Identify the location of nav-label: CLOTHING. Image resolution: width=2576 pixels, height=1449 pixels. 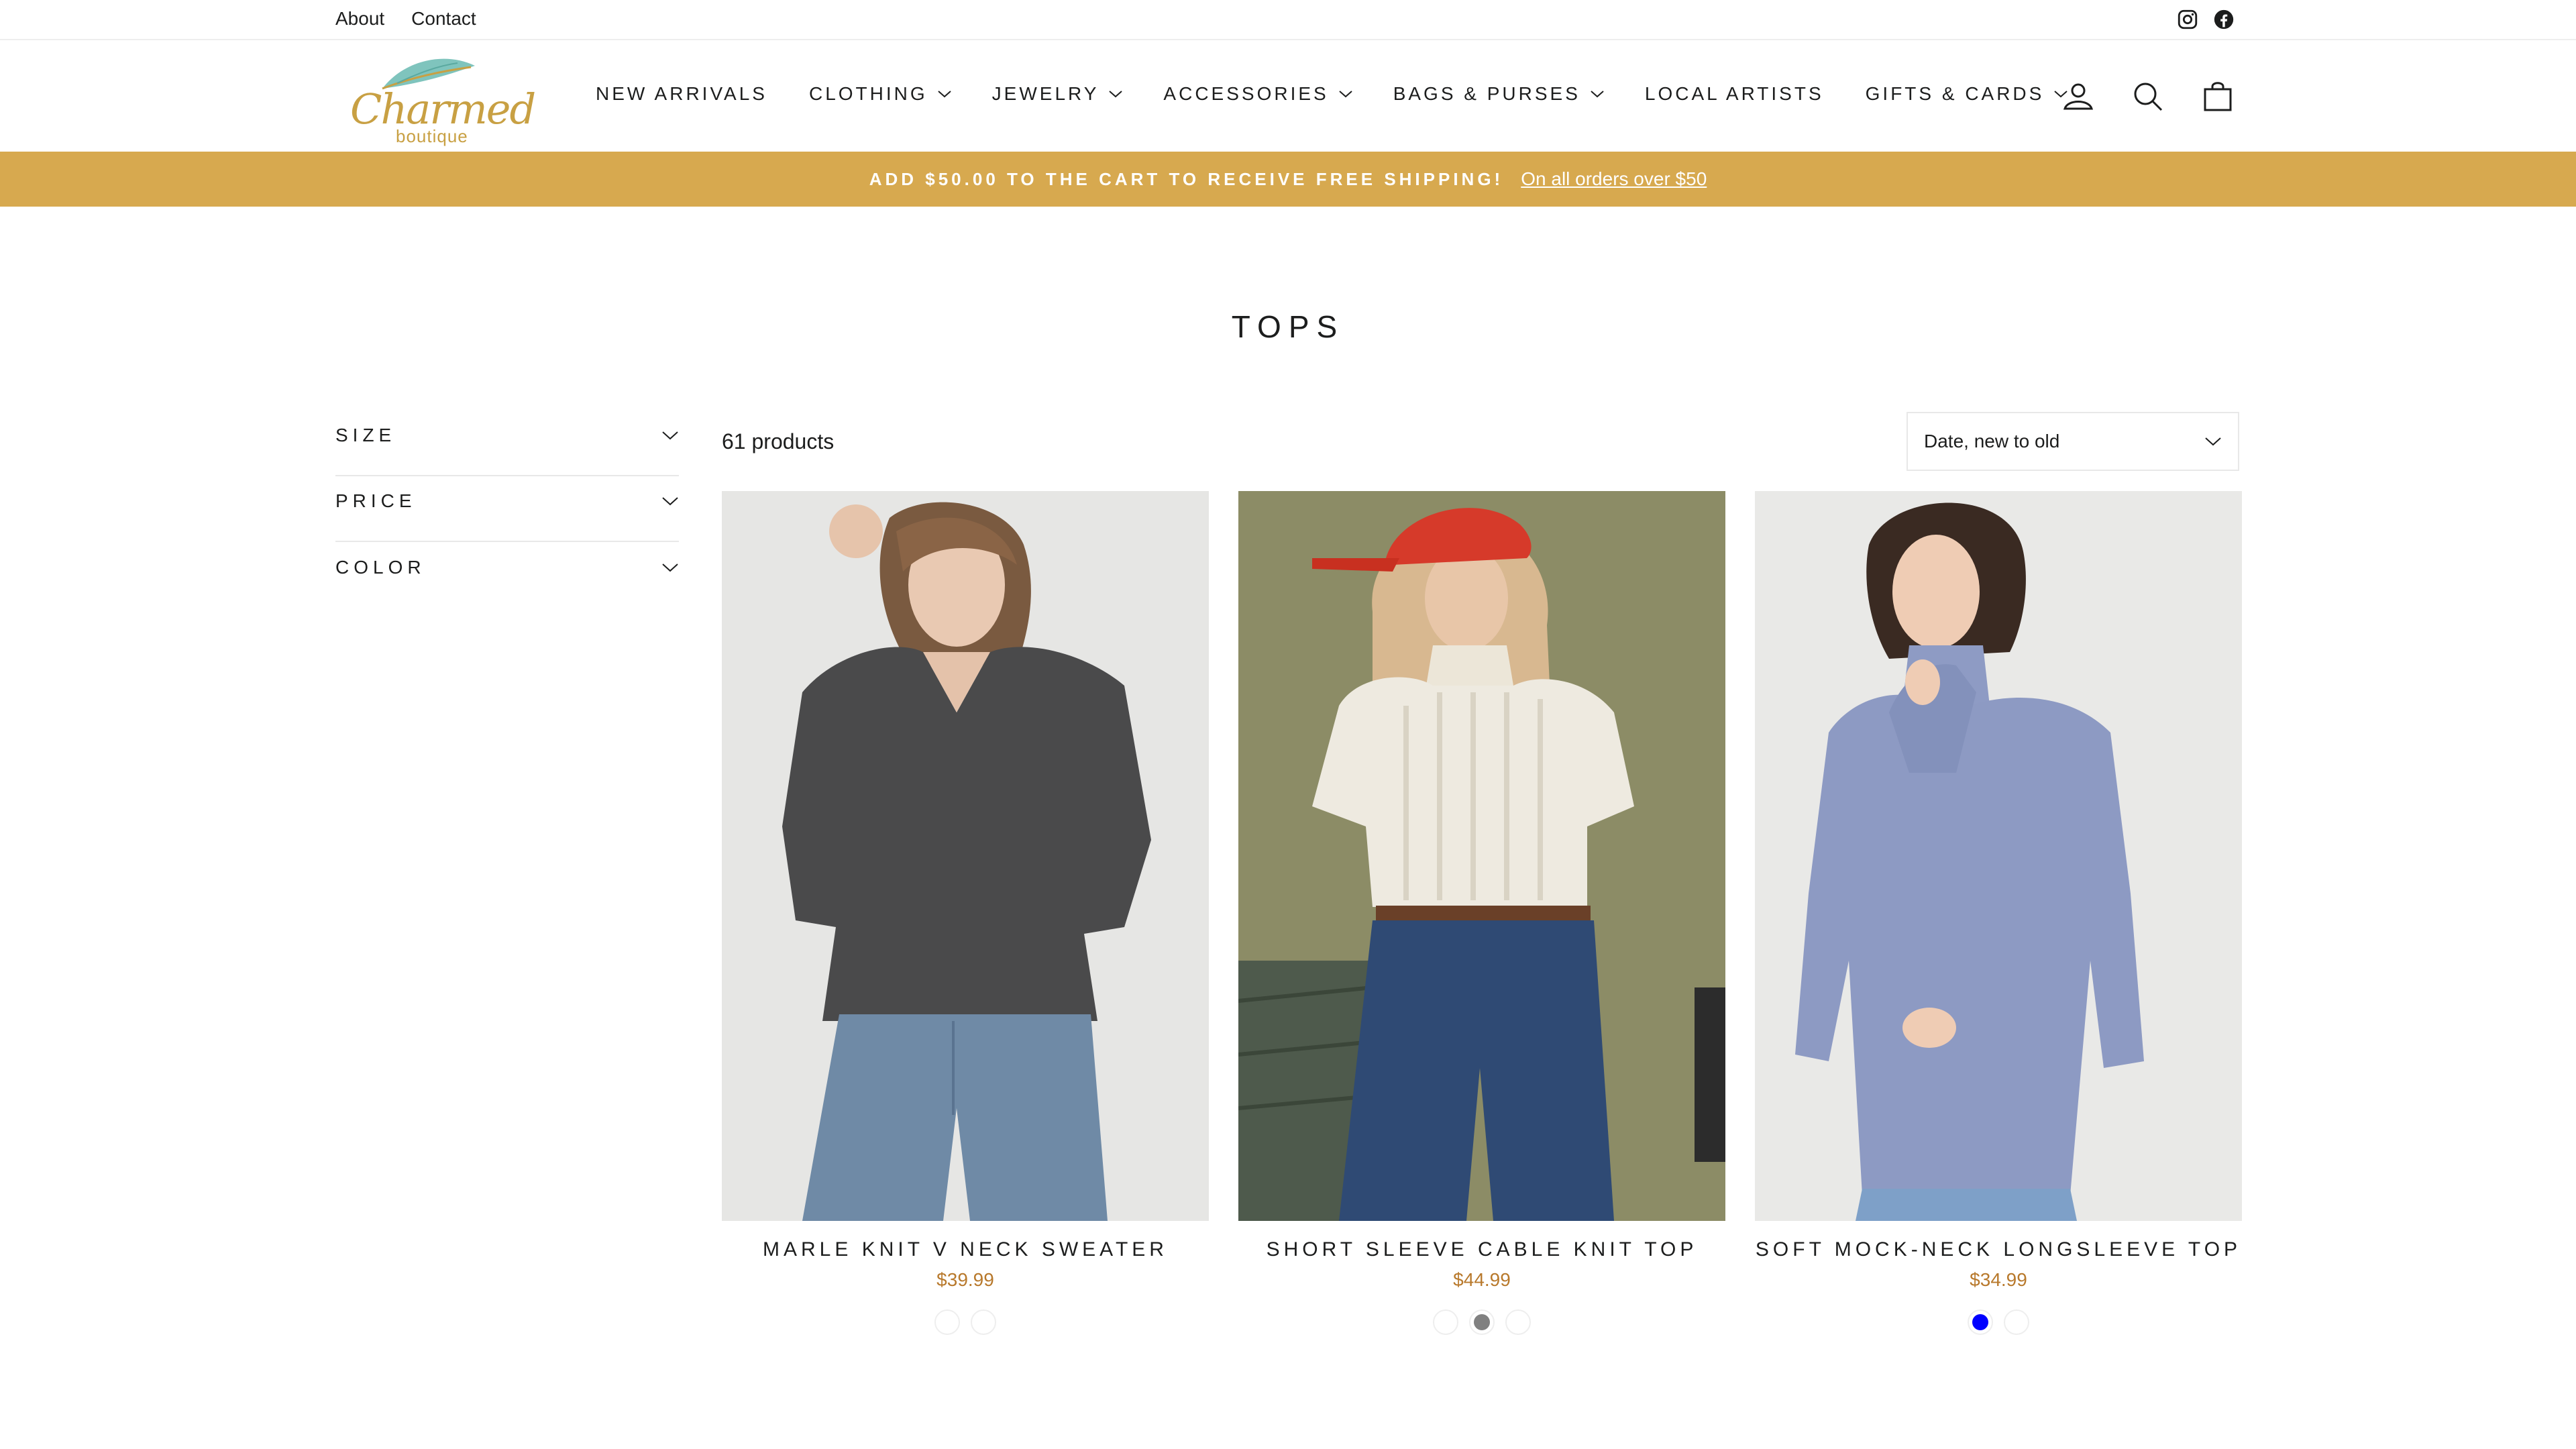
(868, 93).